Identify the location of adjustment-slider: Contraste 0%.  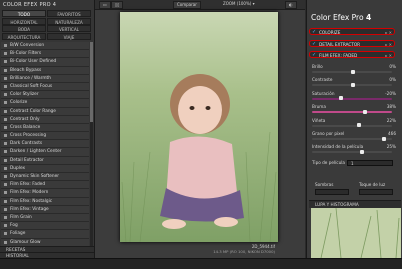
(355, 82).